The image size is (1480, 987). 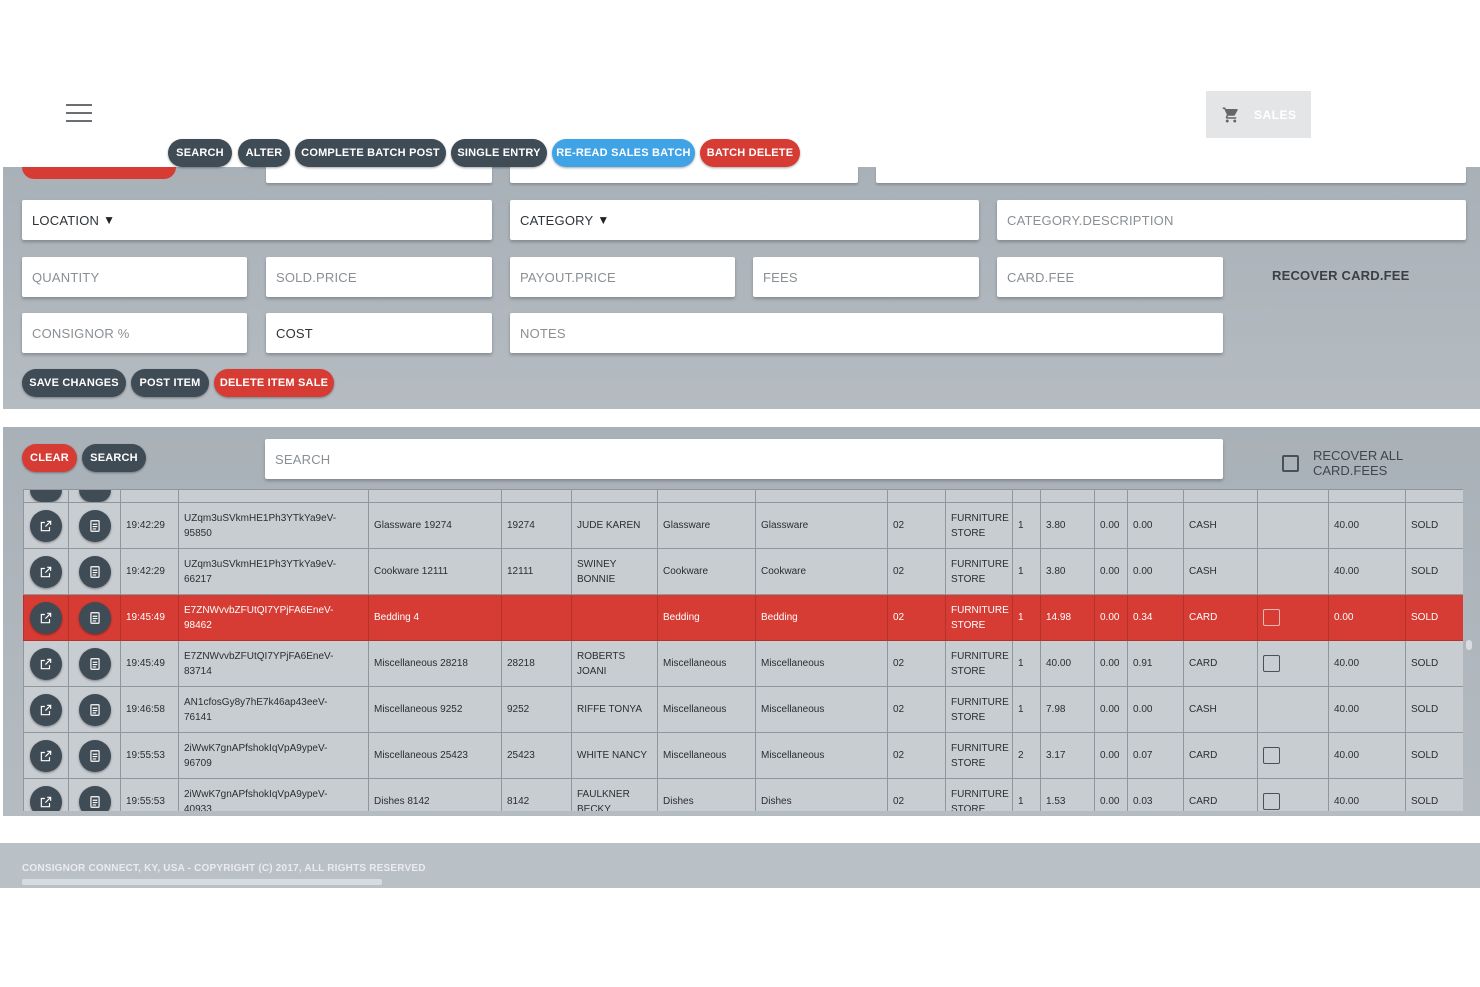 What do you see at coordinates (536, 663) in the screenshot?
I see `item-number-cell: 28218` at bounding box center [536, 663].